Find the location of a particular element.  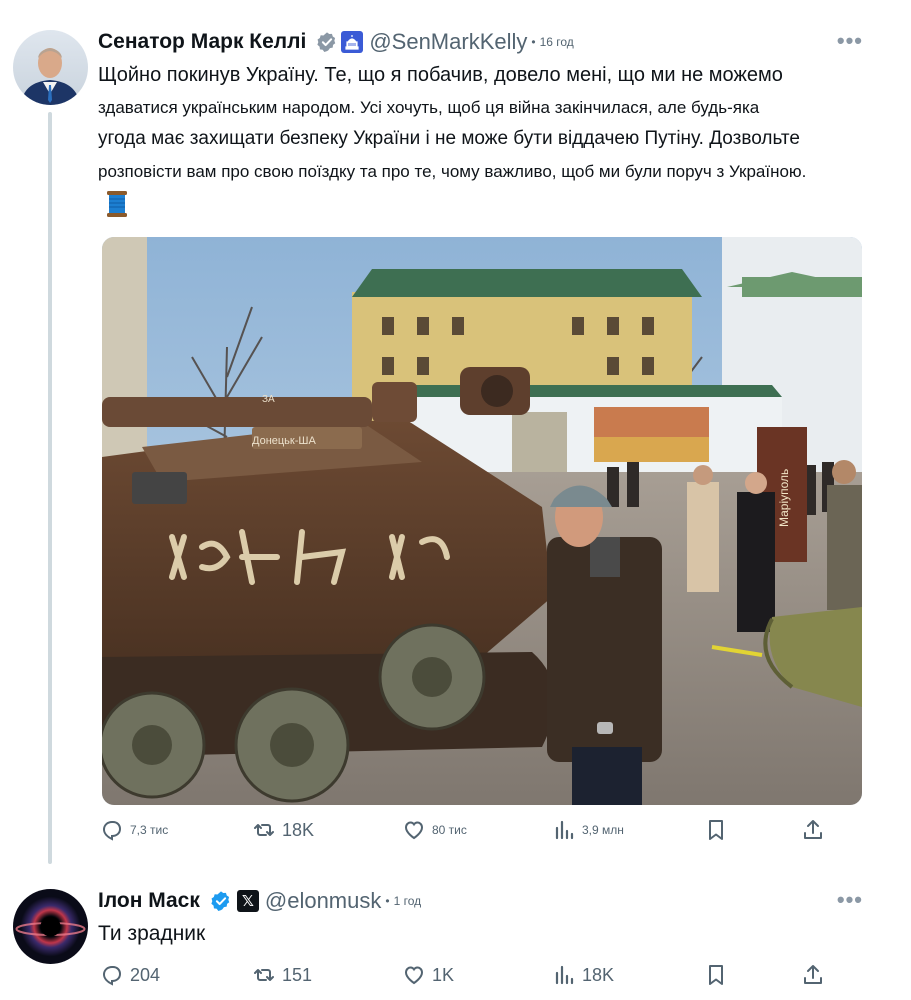

like-button: 80 тис is located at coordinates (434, 830).